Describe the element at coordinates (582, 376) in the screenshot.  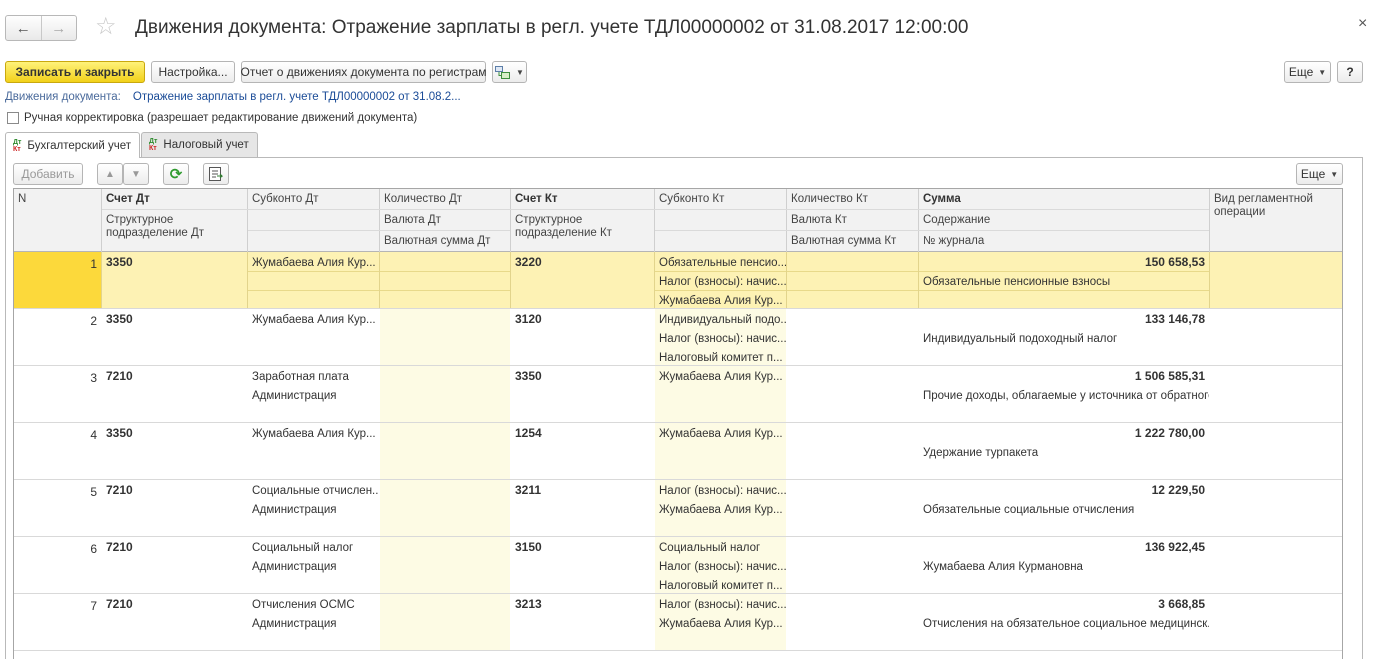
I see `account-kt: 3350` at that location.